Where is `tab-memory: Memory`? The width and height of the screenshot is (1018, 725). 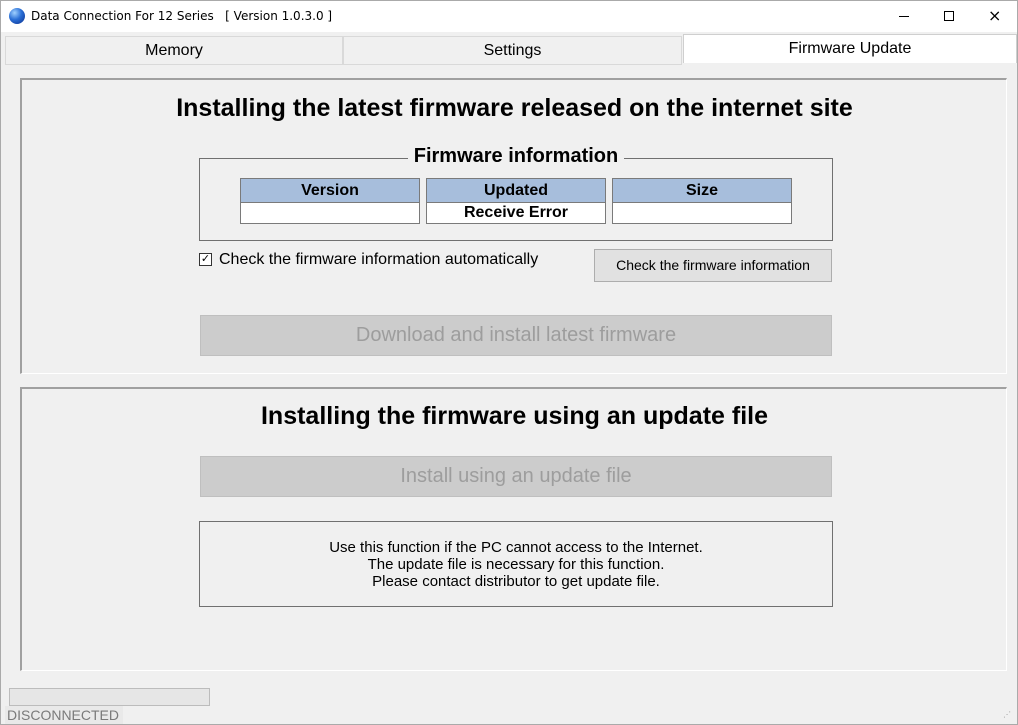
tab-memory: Memory is located at coordinates (174, 50).